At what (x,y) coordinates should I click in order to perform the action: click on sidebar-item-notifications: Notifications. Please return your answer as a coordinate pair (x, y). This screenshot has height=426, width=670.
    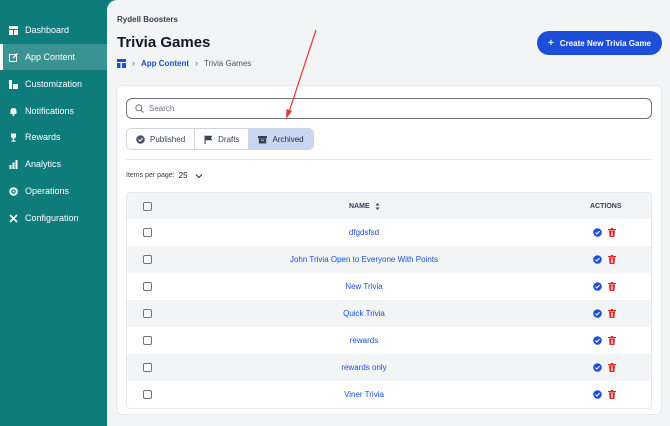
    Looking at the image, I should click on (53, 111).